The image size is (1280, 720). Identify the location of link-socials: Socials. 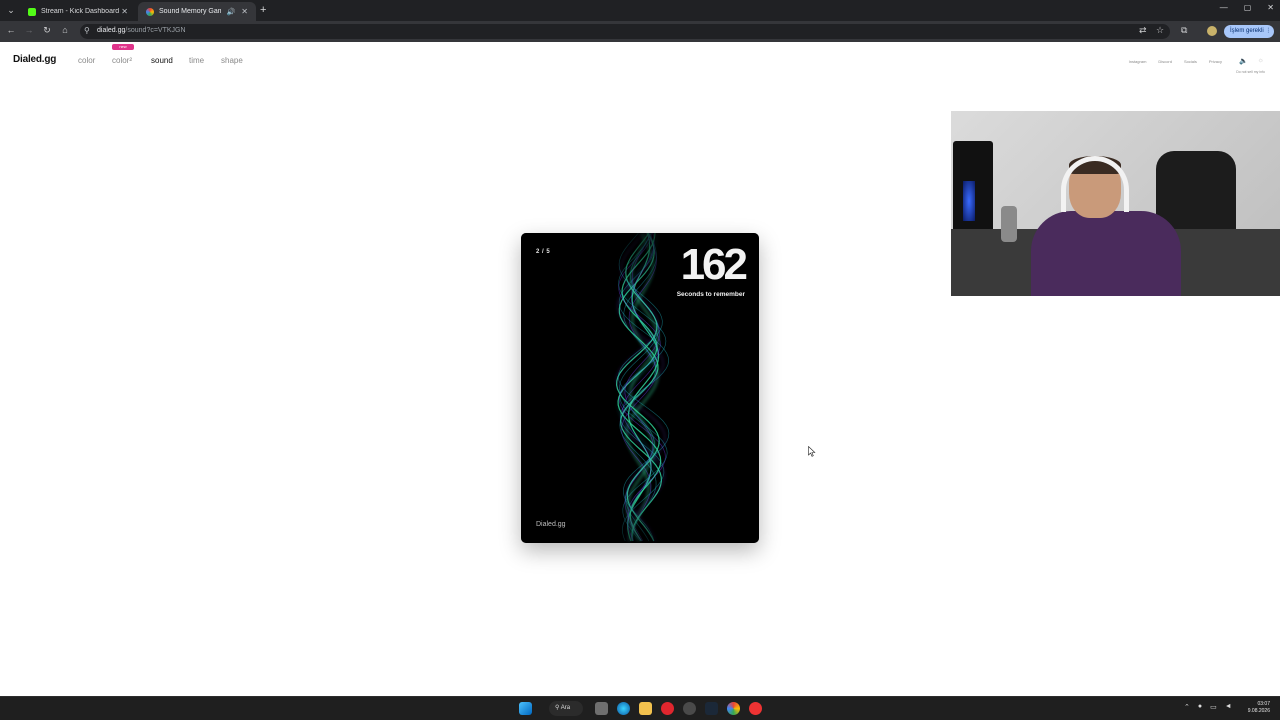
(1190, 61).